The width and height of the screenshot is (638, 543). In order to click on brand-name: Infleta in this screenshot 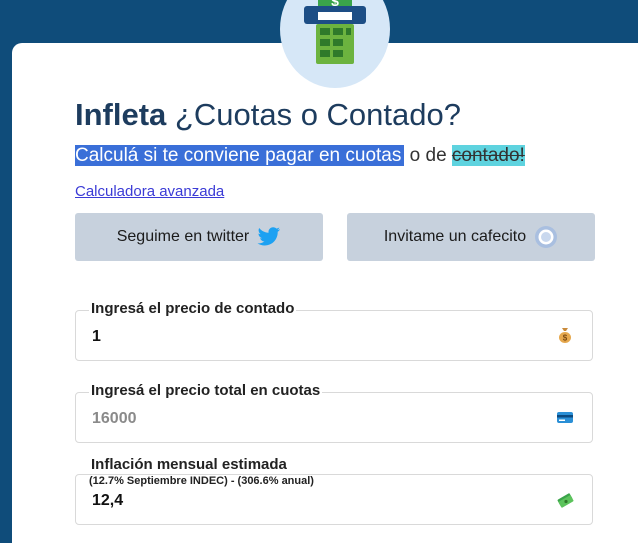, I will do `click(121, 114)`.